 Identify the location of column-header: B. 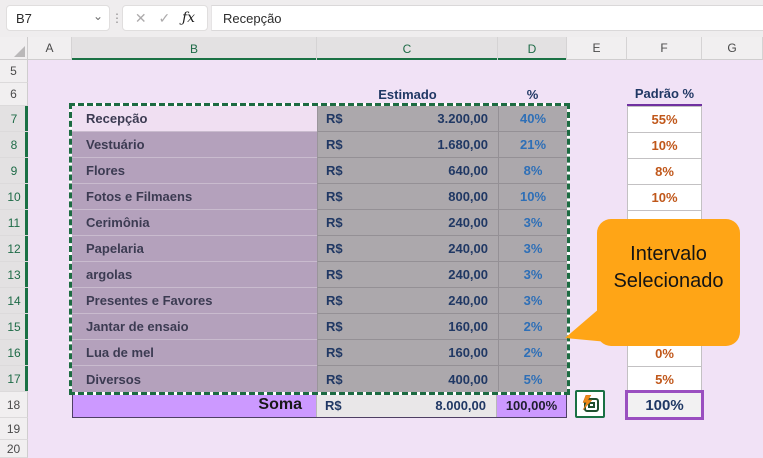
(194, 48).